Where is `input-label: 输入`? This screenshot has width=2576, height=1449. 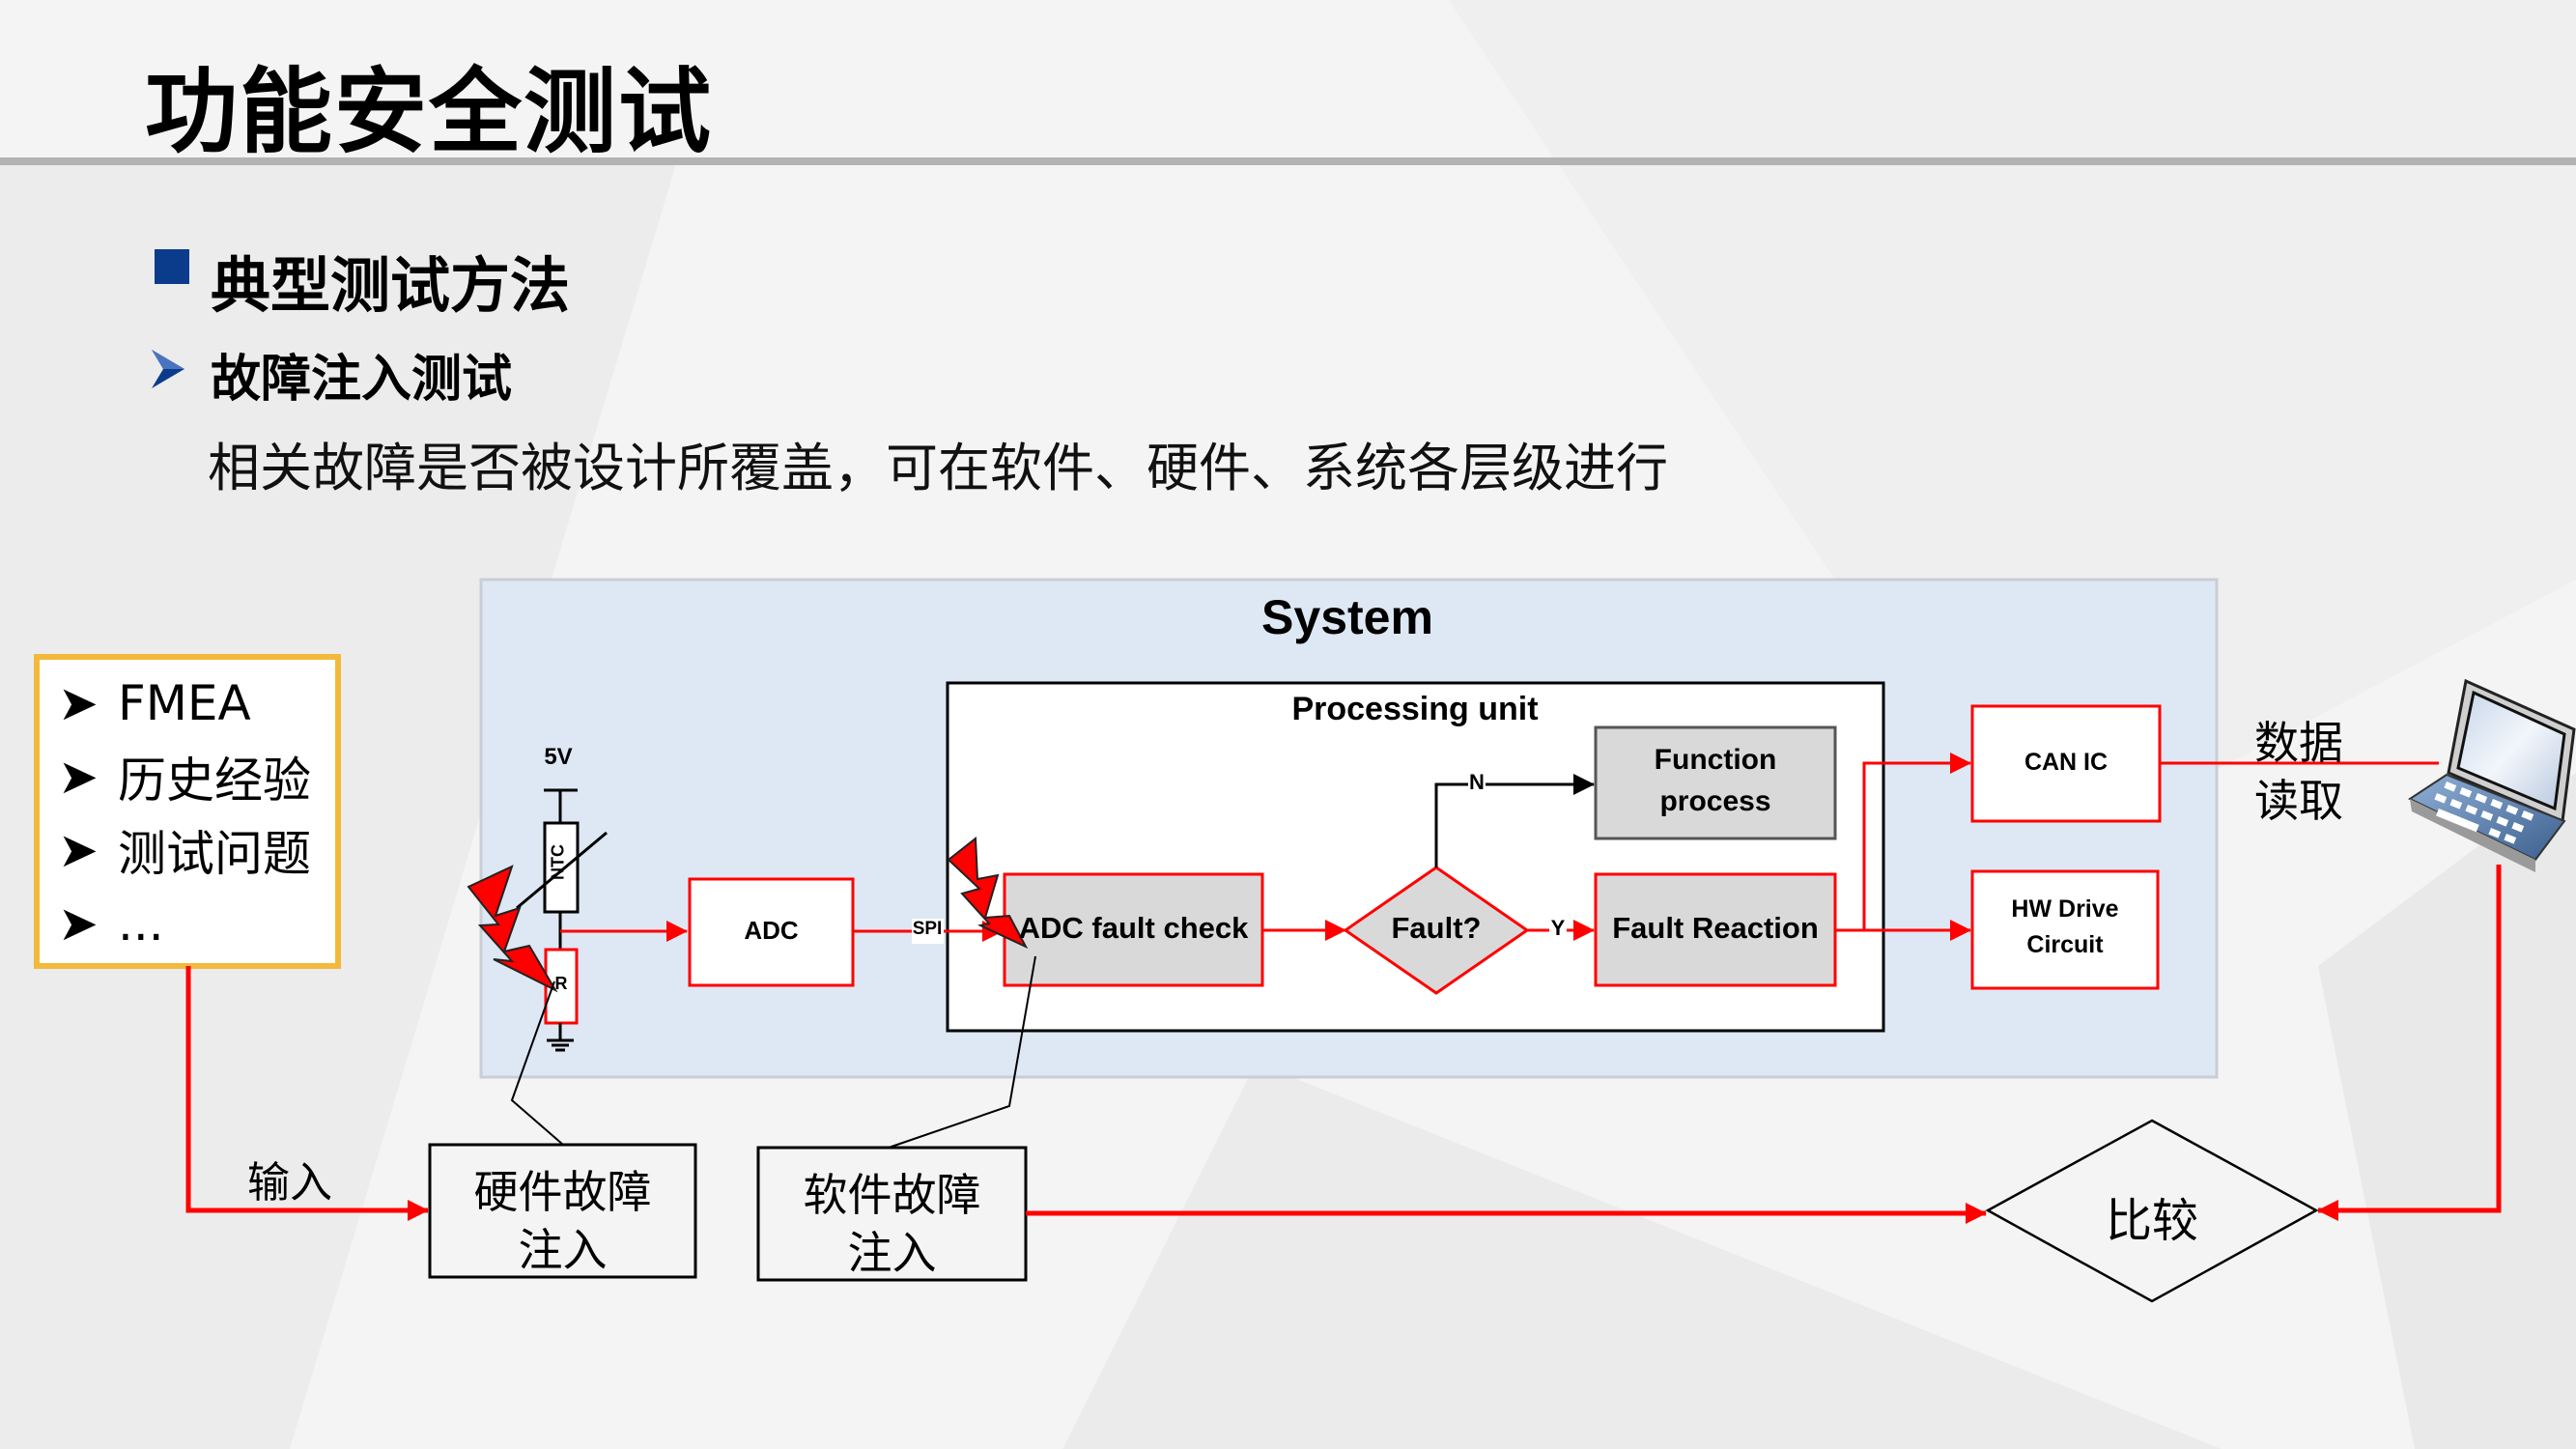
input-label: 输入 is located at coordinates (289, 1183).